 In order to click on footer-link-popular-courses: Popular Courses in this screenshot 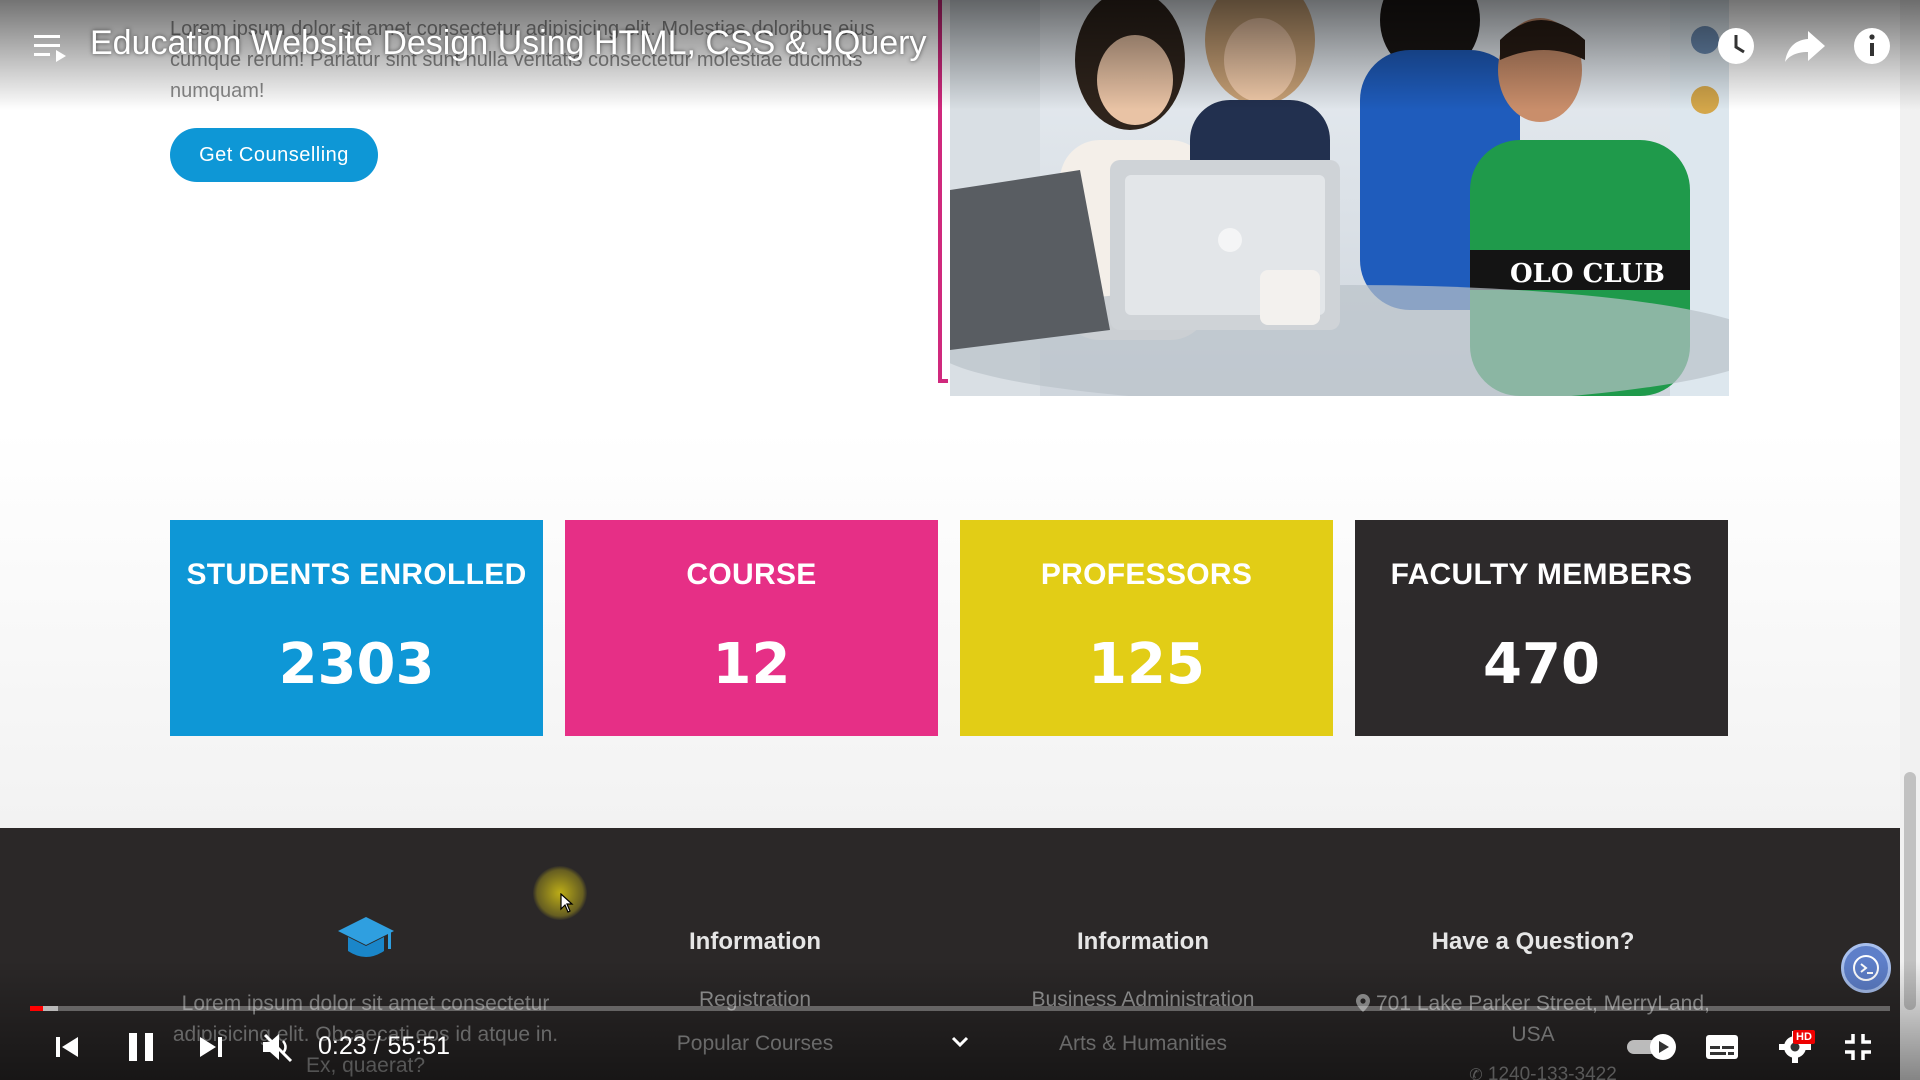, I will do `click(755, 1044)`.